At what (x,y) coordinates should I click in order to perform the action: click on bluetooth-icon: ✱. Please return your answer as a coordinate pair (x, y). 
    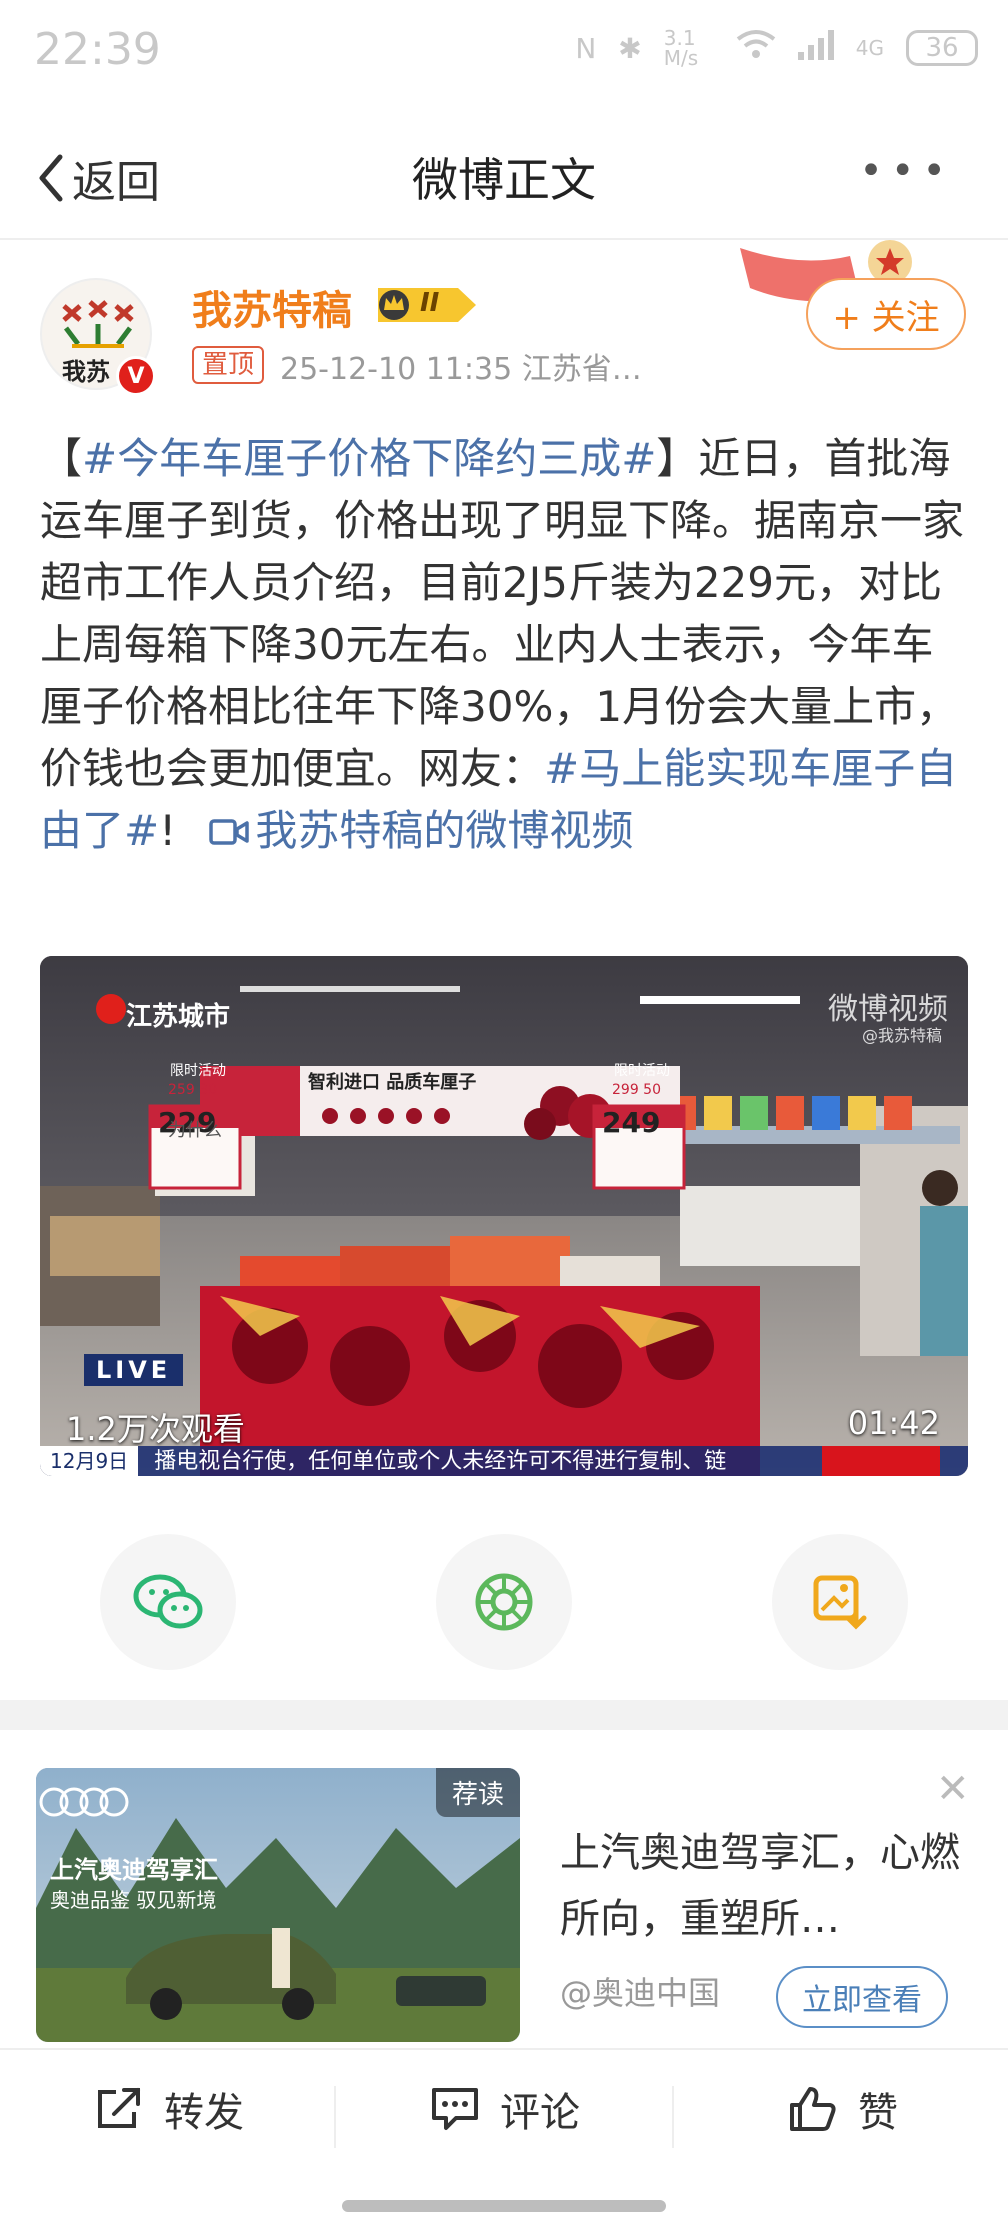
    Looking at the image, I should click on (630, 48).